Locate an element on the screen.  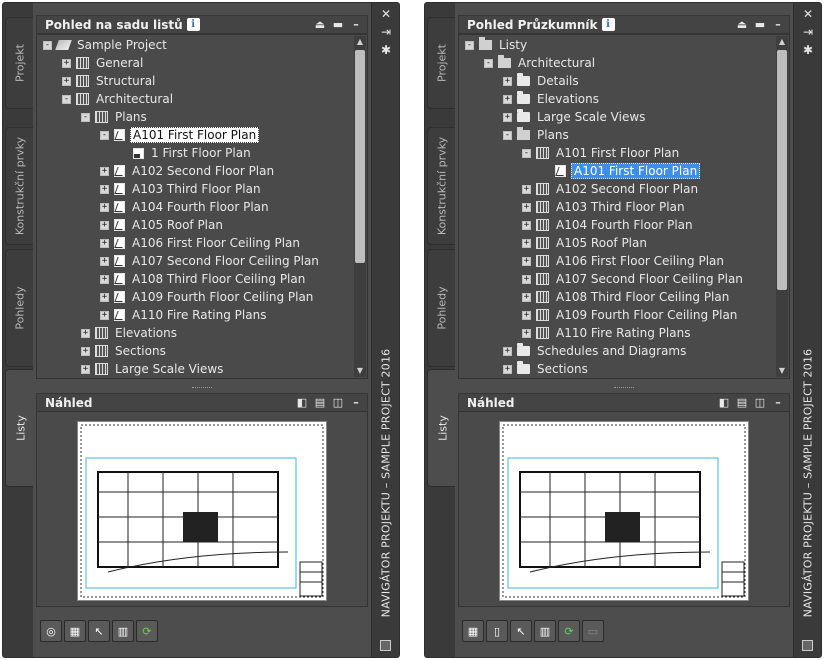
preview-details-icon: ▤ is located at coordinates (320, 403).